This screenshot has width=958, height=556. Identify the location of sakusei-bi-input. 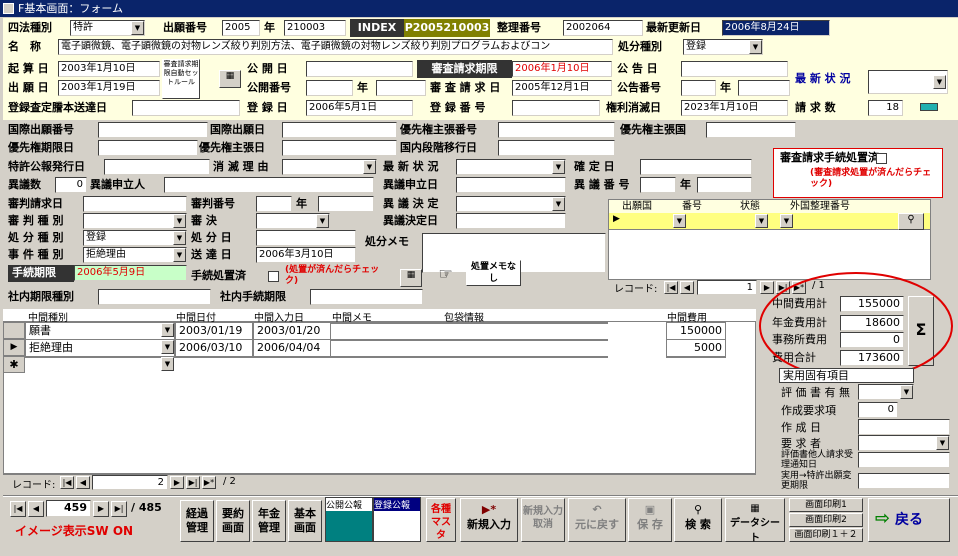
(904, 427).